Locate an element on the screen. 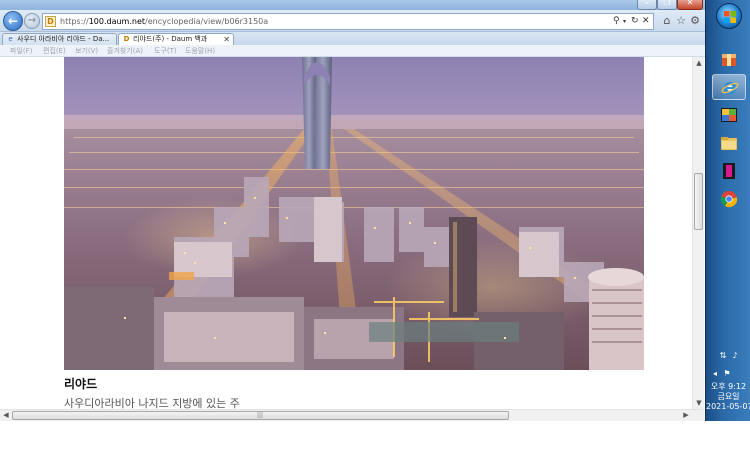 The height and width of the screenshot is (472, 750). url-host: 100.daum.net is located at coordinates (117, 21).